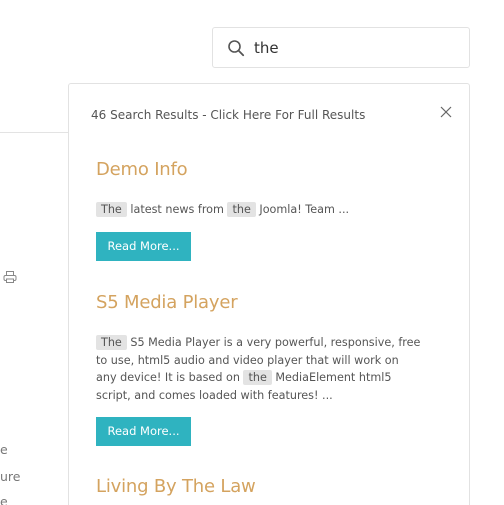 This screenshot has width=504, height=505. I want to click on result-title: Living By The Law, so click(268, 486).